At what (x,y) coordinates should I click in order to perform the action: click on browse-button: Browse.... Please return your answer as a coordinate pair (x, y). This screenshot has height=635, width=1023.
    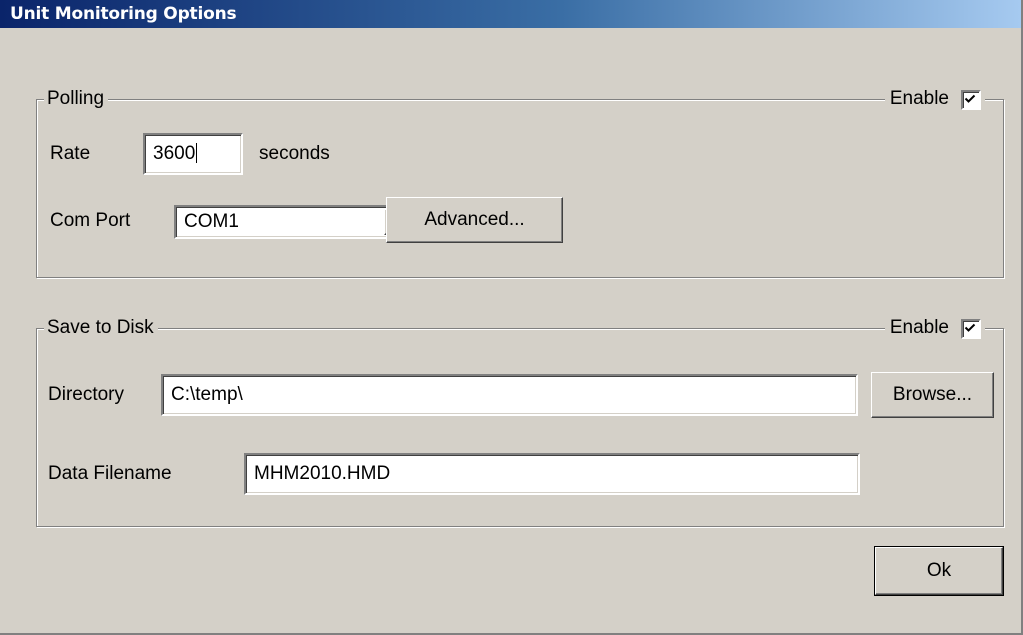
    Looking at the image, I should click on (932, 395).